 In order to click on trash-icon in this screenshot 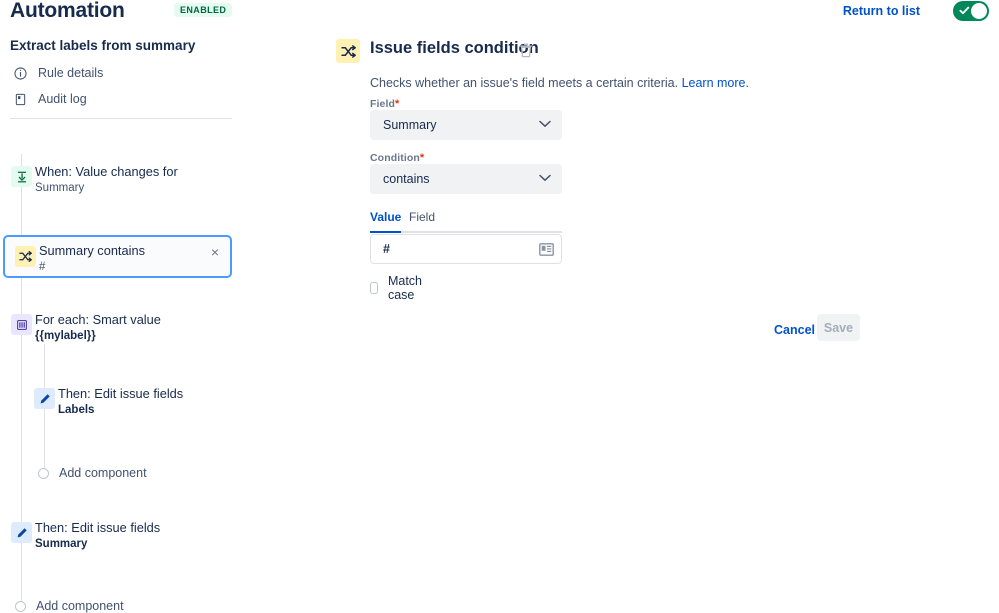, I will do `click(526, 50)`.